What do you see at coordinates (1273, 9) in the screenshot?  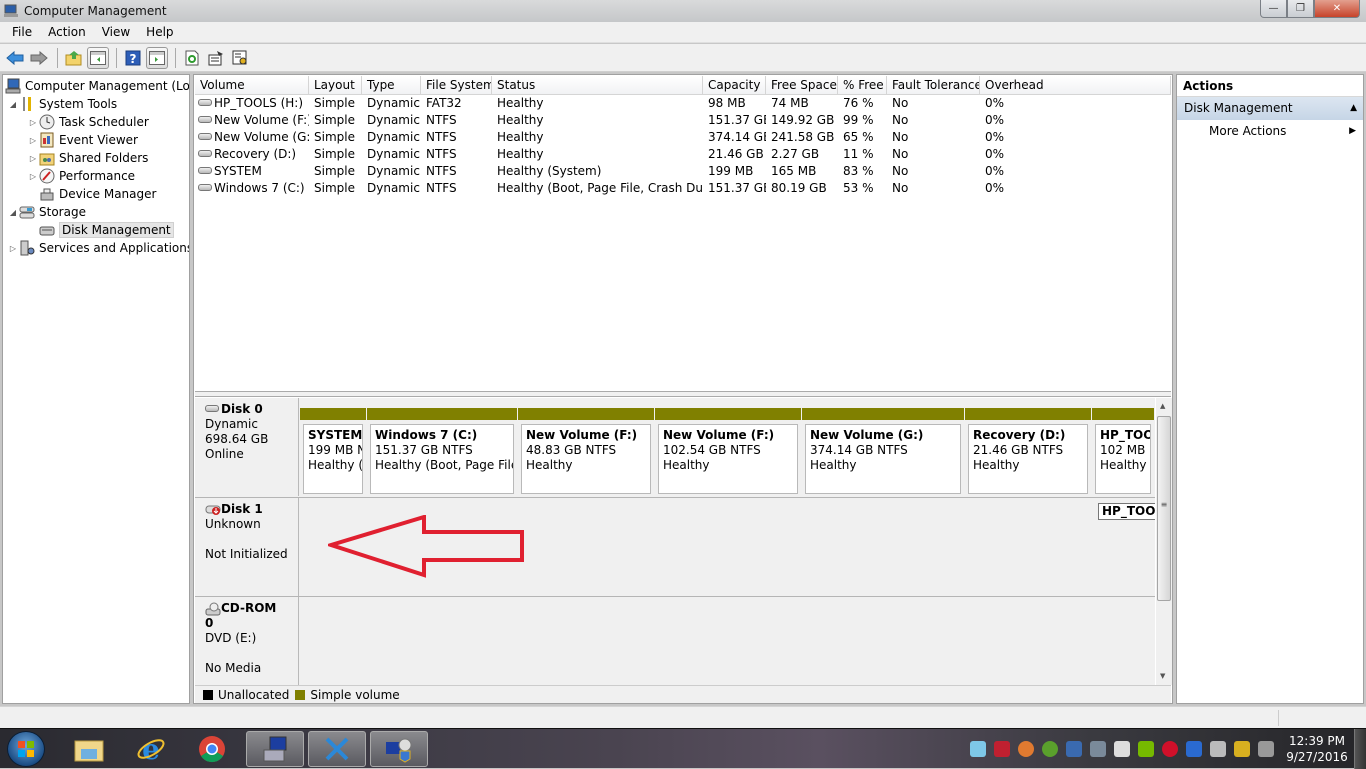 I see `minimize-button: —` at bounding box center [1273, 9].